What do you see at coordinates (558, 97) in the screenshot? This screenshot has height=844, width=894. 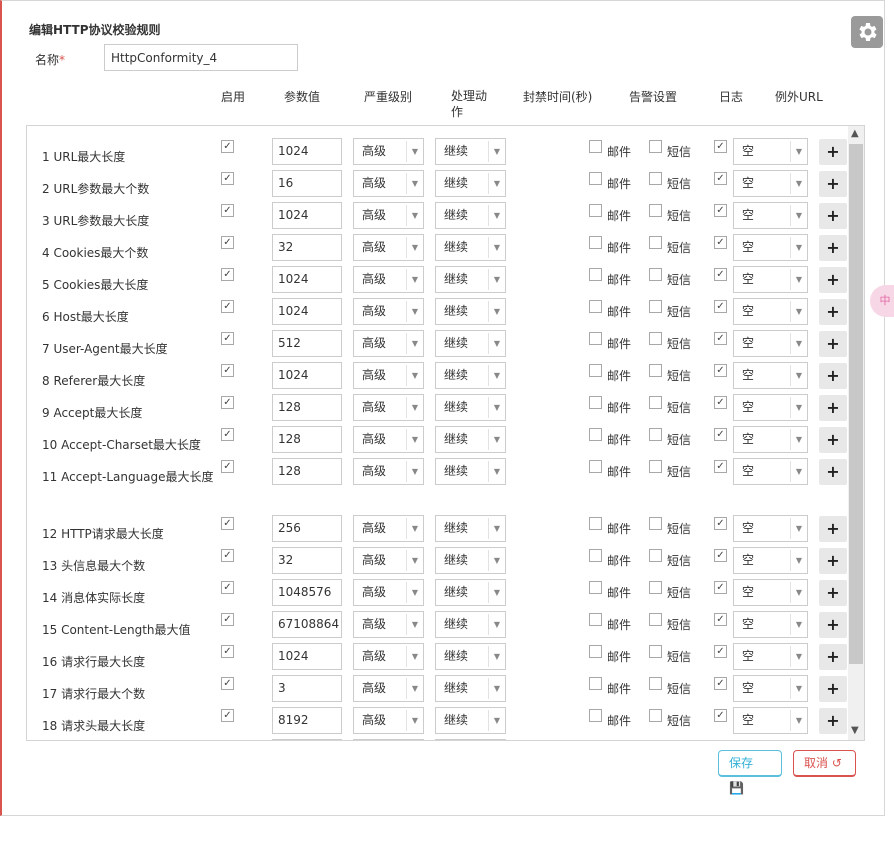 I see `header-ban-time: 封禁时间(秒)` at bounding box center [558, 97].